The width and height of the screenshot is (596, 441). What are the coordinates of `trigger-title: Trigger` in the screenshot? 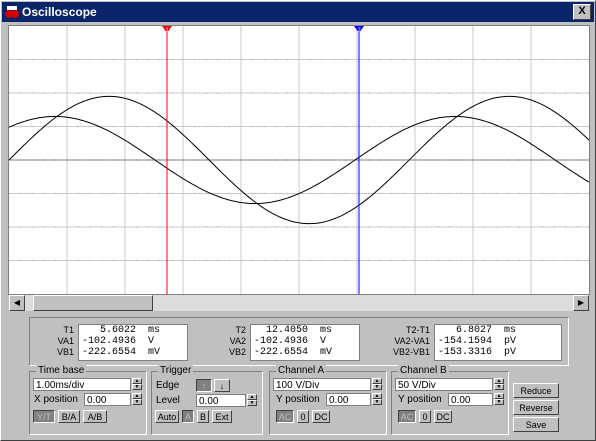 It's located at (176, 370).